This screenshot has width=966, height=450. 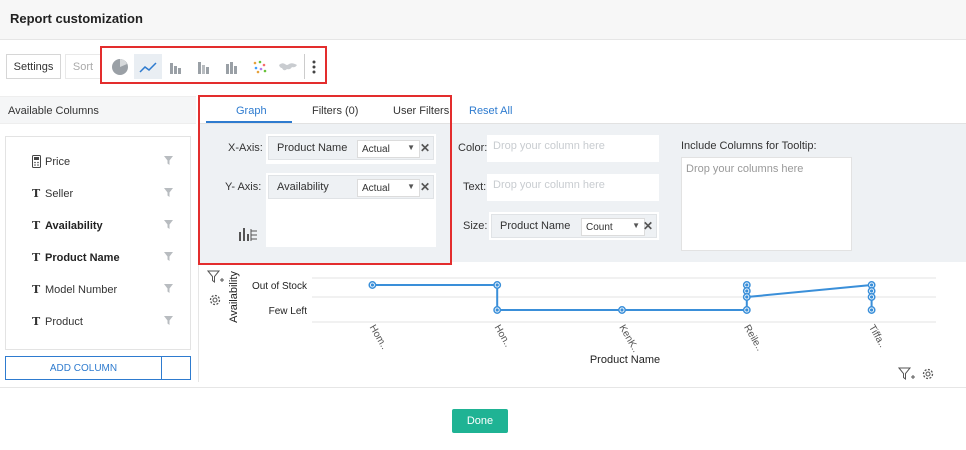 I want to click on column-label: Product Name, so click(x=82, y=258).